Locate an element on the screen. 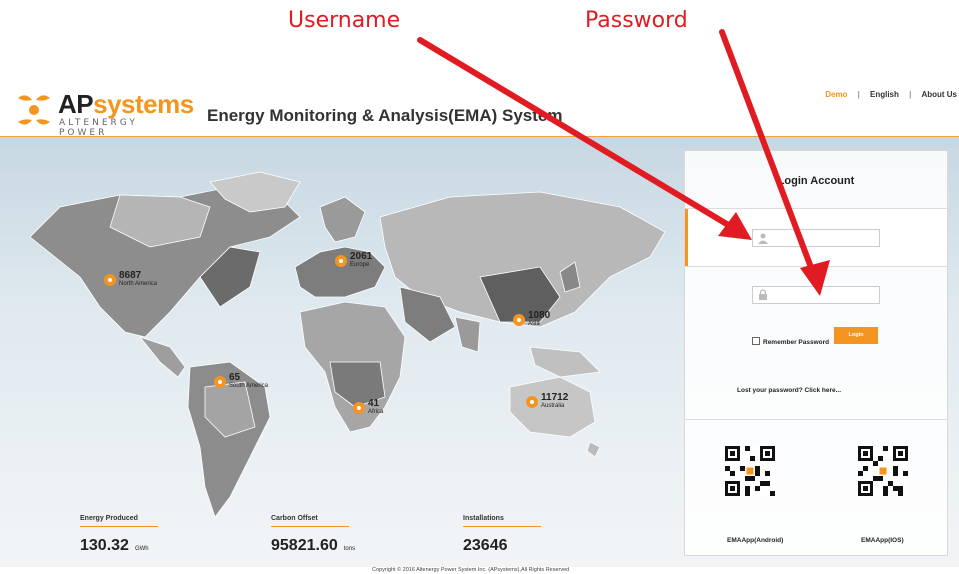 This screenshot has height=574, width=959. stat-value-container: 95821.60 tons is located at coordinates (313, 546).